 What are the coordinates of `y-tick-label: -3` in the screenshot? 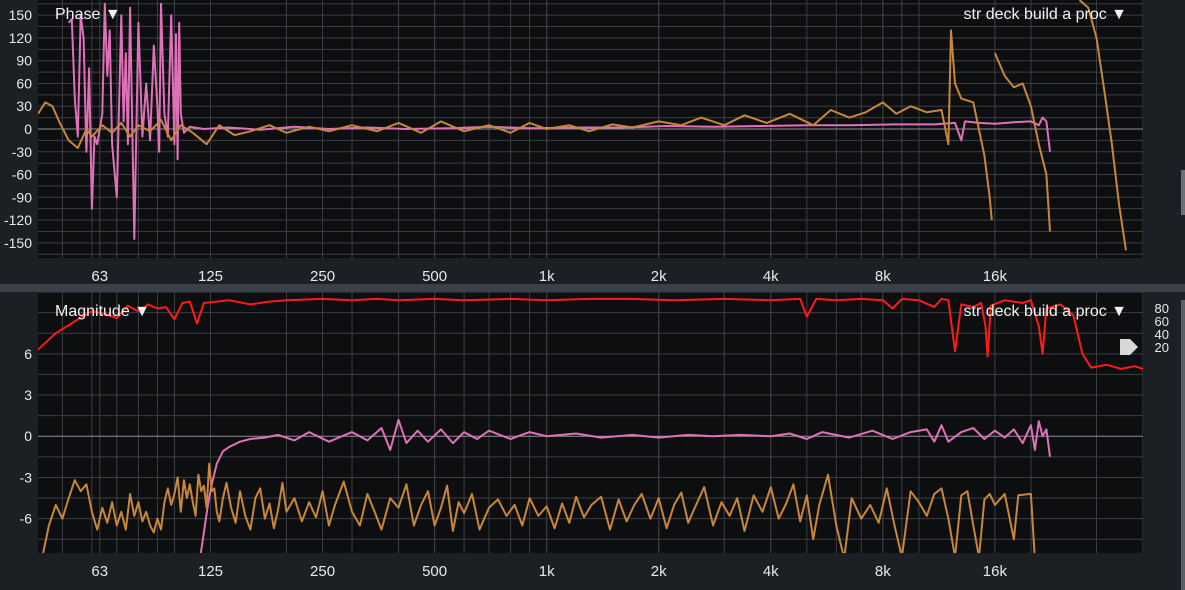 It's located at (26, 477).